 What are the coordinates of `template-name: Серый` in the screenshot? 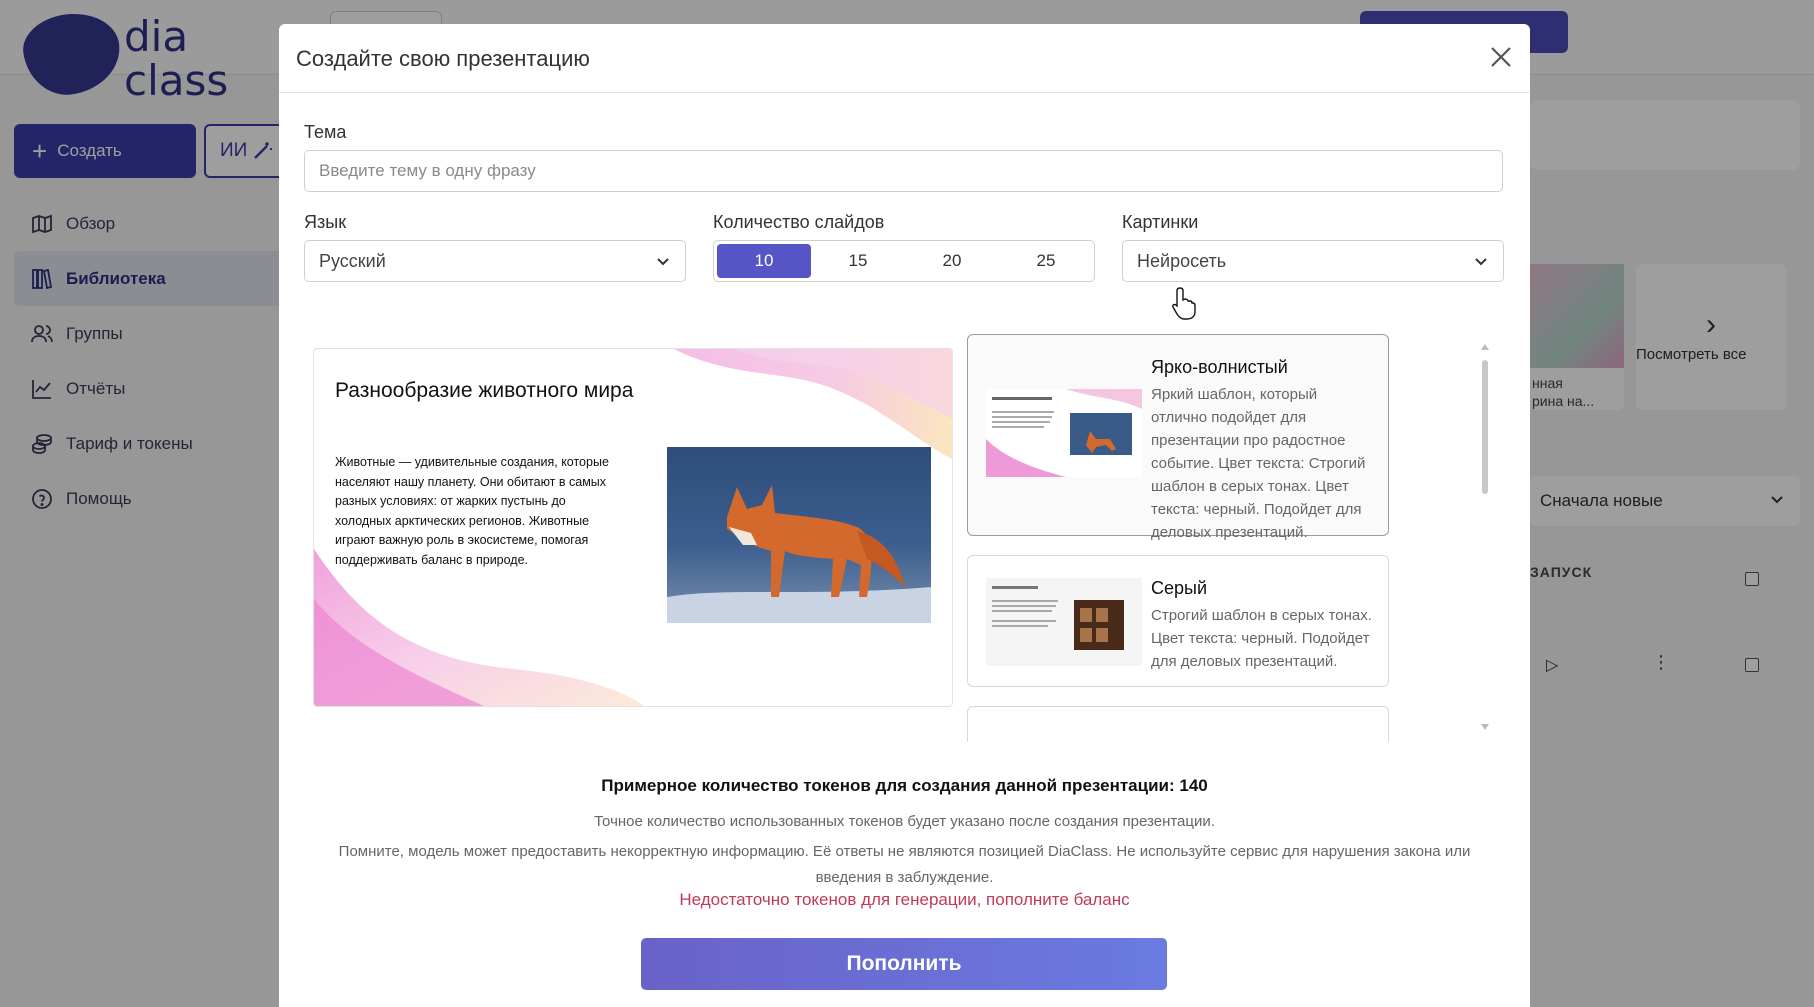 It's located at (1179, 588).